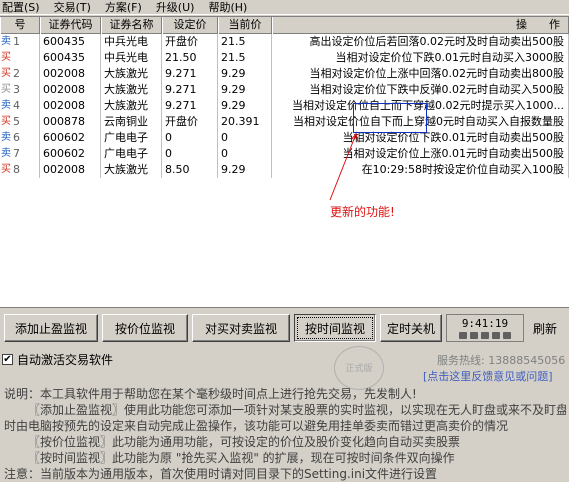 The image size is (569, 482). What do you see at coordinates (7, 359) in the screenshot?
I see `auto-activate-checkbox: ✔` at bounding box center [7, 359].